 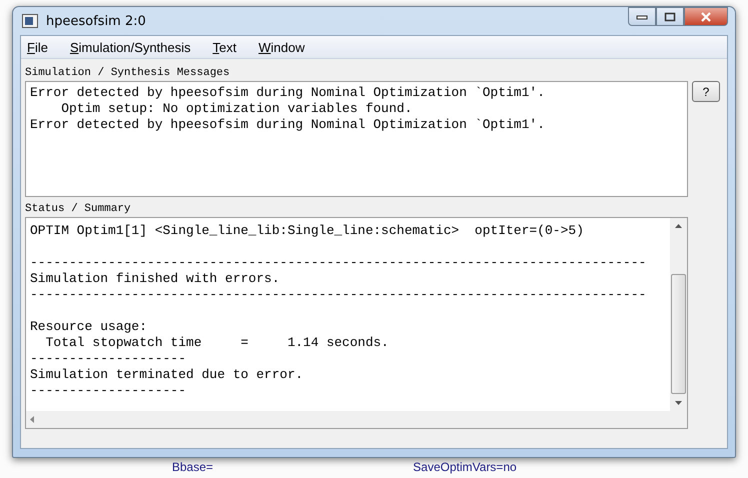 What do you see at coordinates (167, 375) in the screenshot?
I see `status-line: Simulation terminated due to error.` at bounding box center [167, 375].